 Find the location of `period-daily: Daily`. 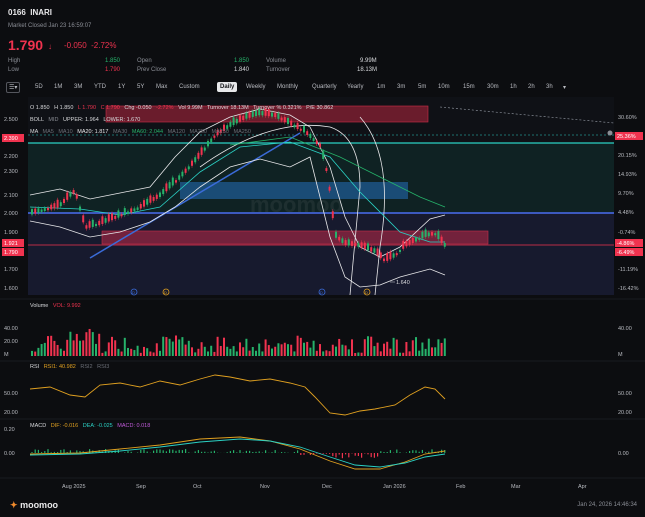

period-daily: Daily is located at coordinates (227, 87).